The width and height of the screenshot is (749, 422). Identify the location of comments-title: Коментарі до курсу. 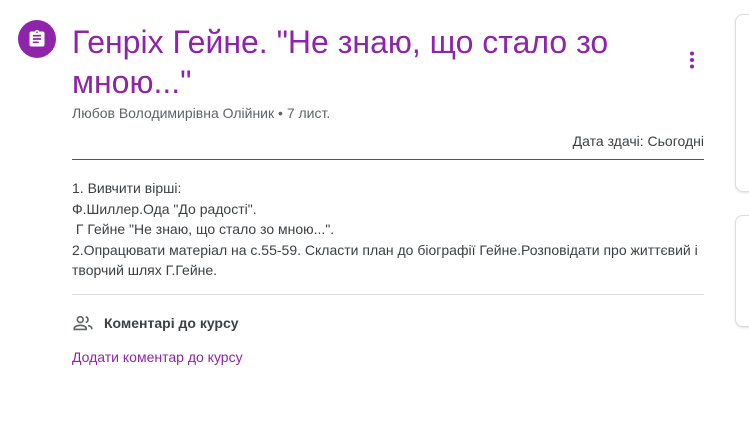
(171, 323).